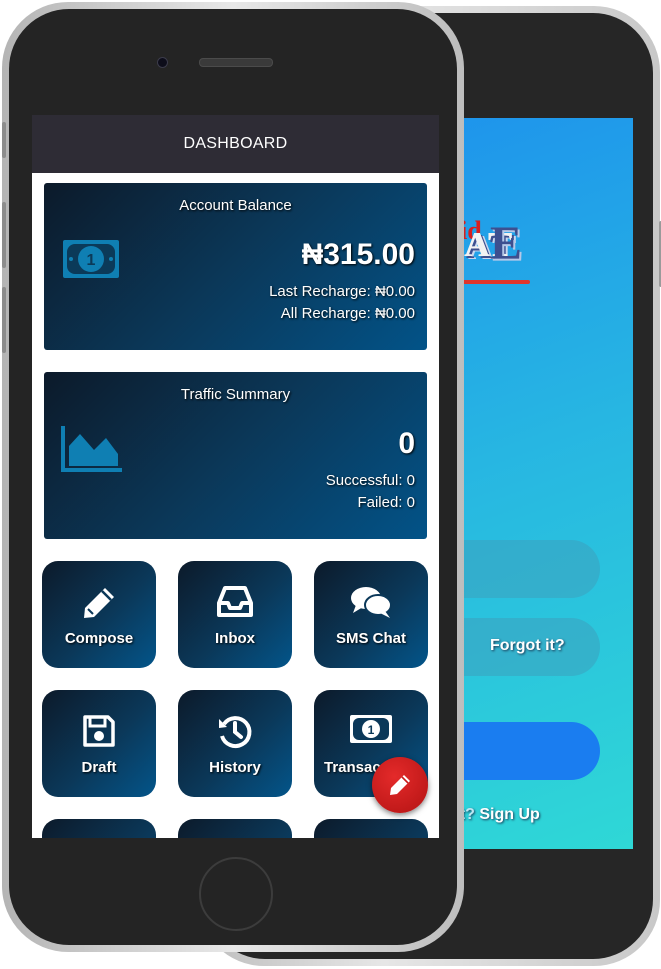 This screenshot has width=661, height=969. Describe the element at coordinates (4, 235) in the screenshot. I see `volume-up-button` at that location.